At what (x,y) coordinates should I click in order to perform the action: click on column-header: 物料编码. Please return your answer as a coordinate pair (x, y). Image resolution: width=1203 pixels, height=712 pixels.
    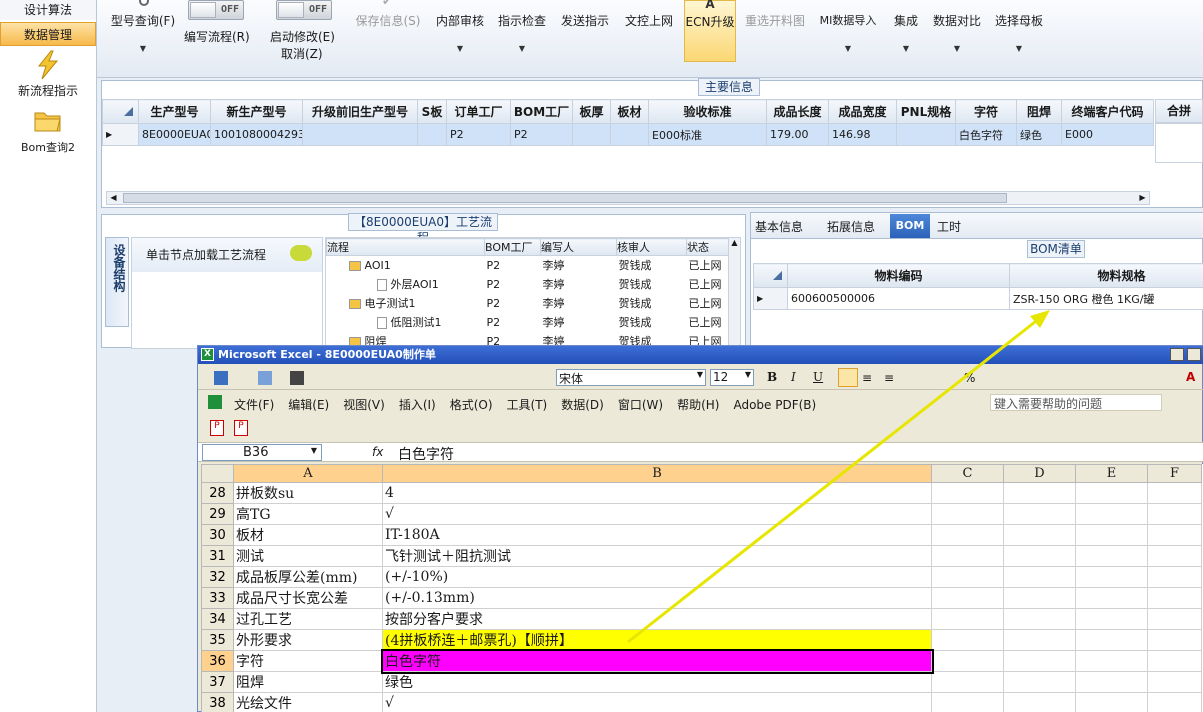
    Looking at the image, I should click on (898, 275).